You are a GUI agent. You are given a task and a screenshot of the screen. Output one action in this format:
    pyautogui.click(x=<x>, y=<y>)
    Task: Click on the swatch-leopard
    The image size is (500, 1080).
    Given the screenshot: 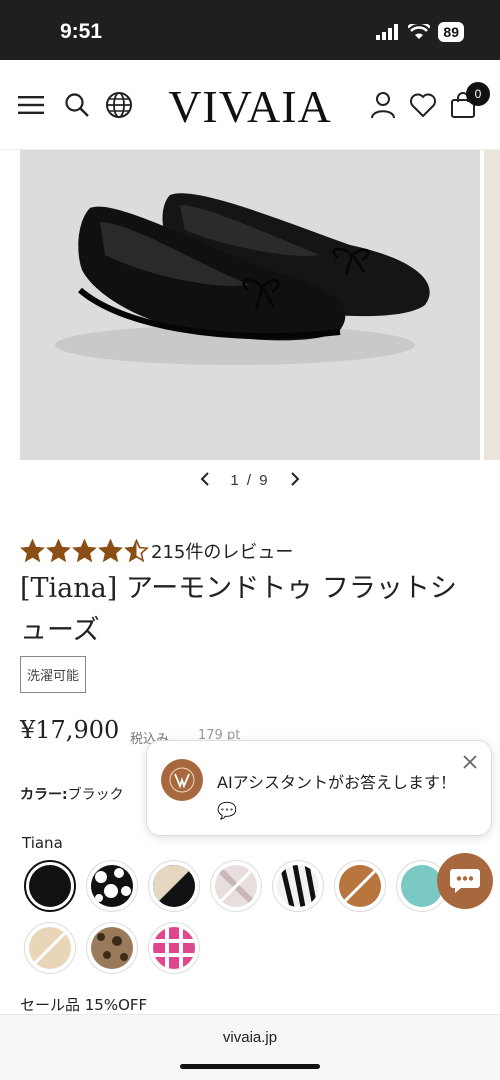 What is the action you would take?
    pyautogui.click(x=112, y=948)
    